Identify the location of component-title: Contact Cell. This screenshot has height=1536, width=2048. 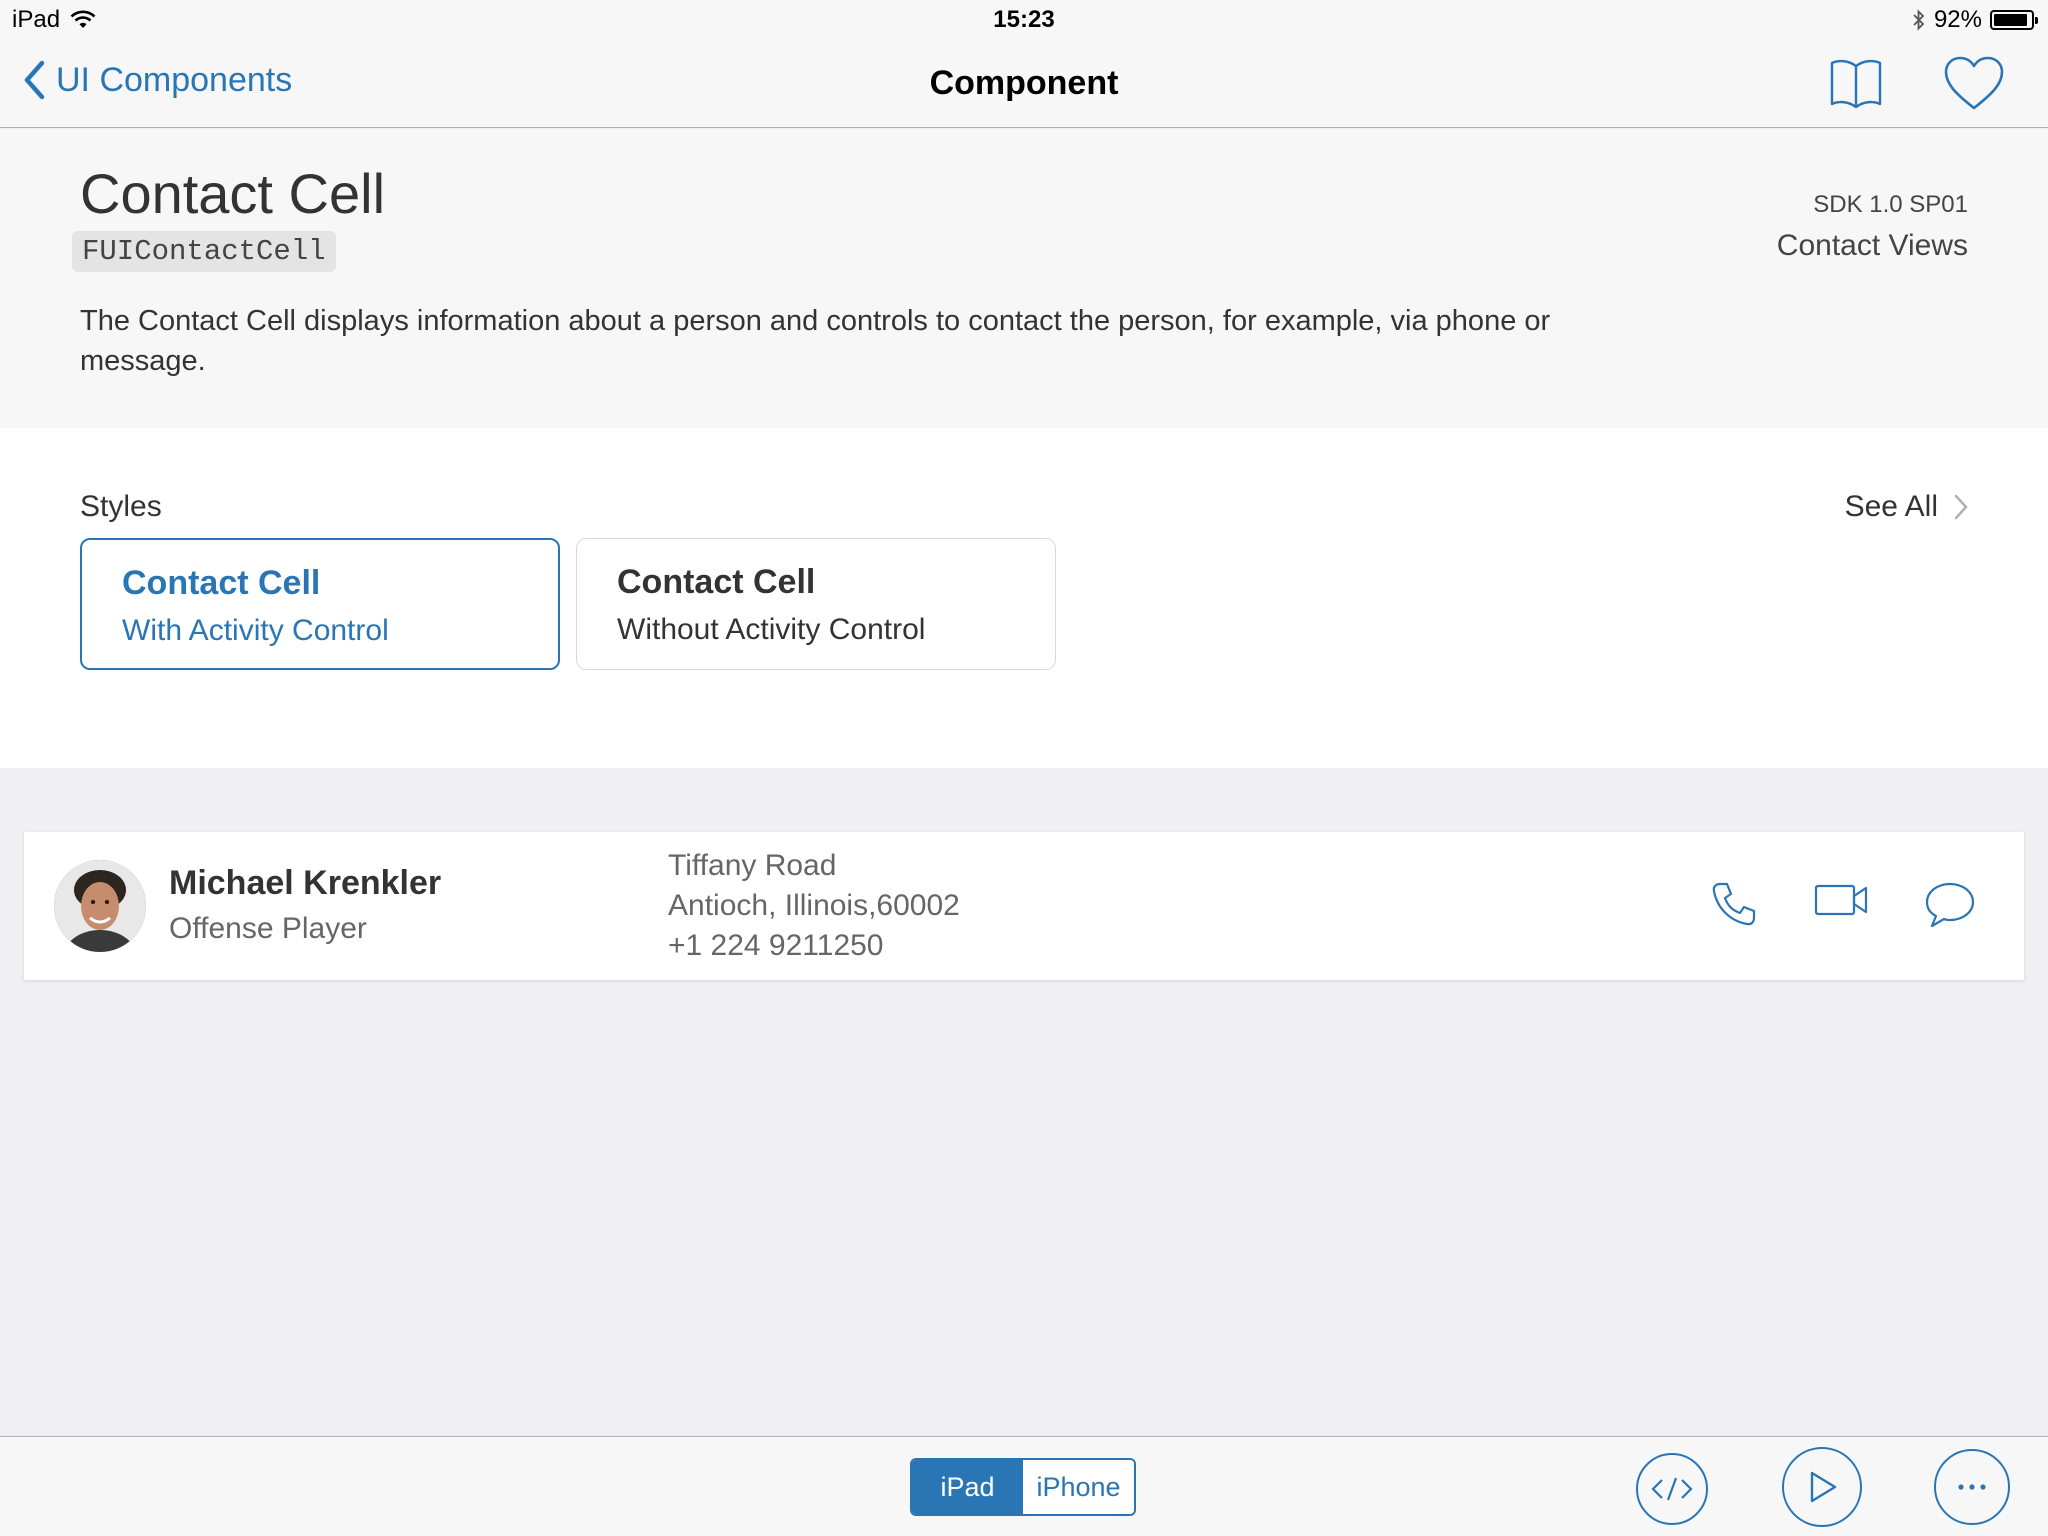
(233, 193).